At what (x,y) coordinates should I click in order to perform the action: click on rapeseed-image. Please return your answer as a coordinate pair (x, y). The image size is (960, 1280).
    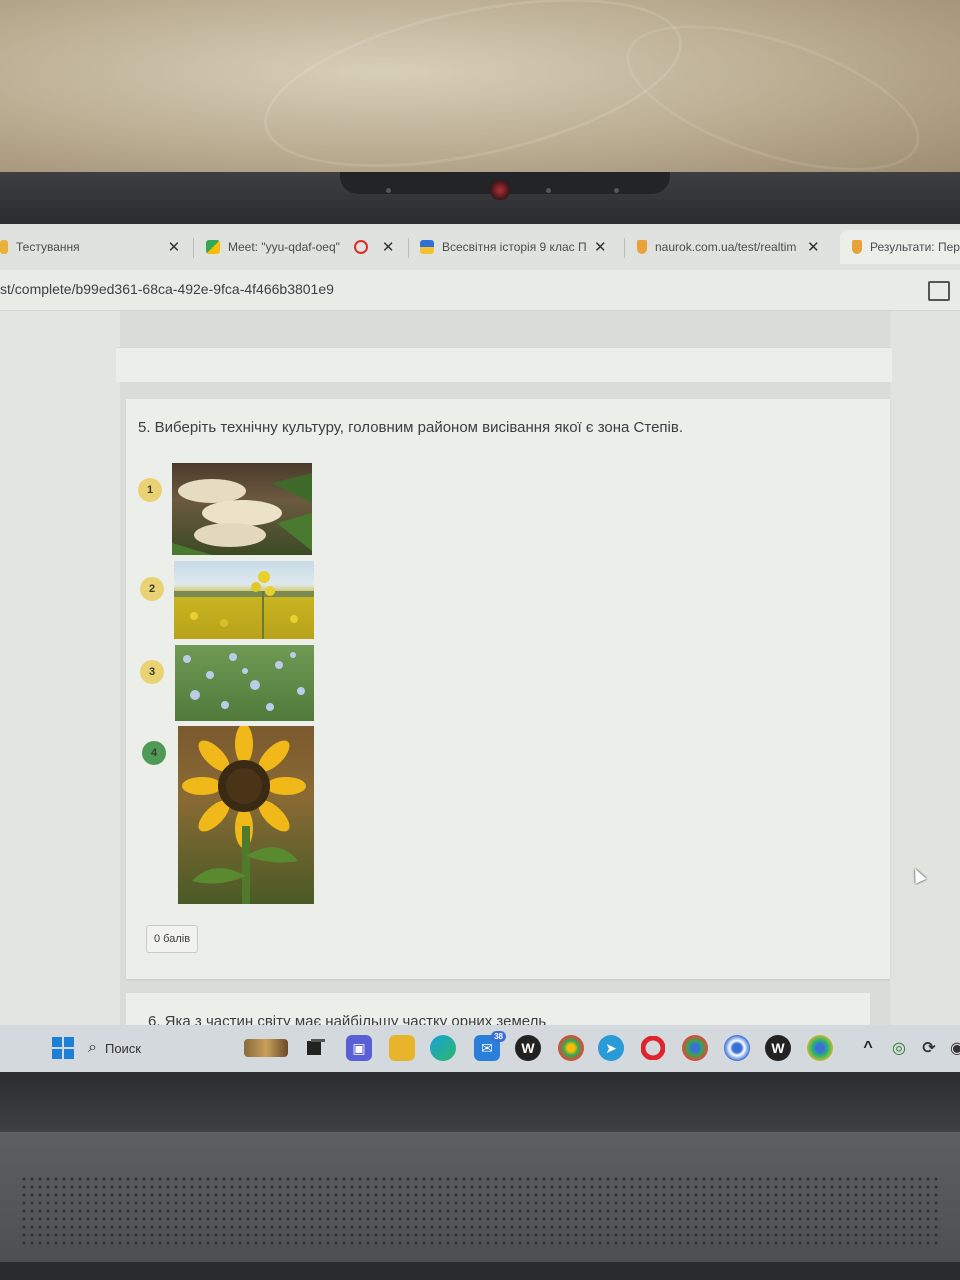
    Looking at the image, I should click on (244, 605).